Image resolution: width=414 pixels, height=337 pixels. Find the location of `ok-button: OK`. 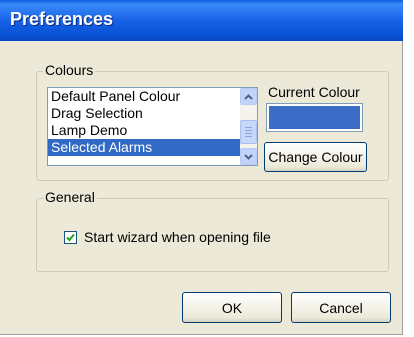

ok-button: OK is located at coordinates (232, 307).